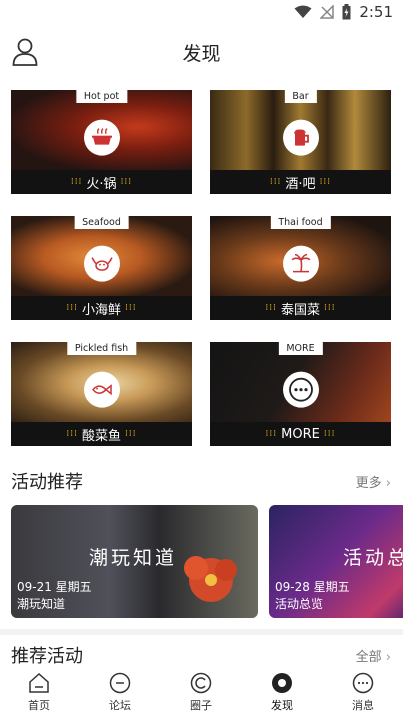  Describe the element at coordinates (312, 587) in the screenshot. I see `event-date: 09-28 星期五` at that location.